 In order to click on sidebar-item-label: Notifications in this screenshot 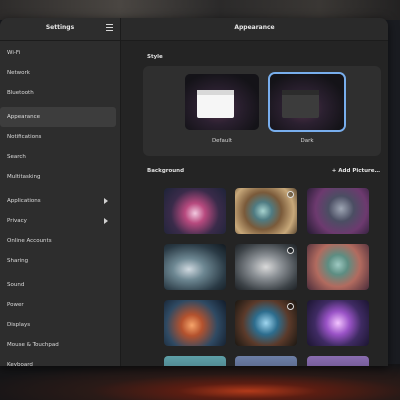, I will do `click(24, 137)`.